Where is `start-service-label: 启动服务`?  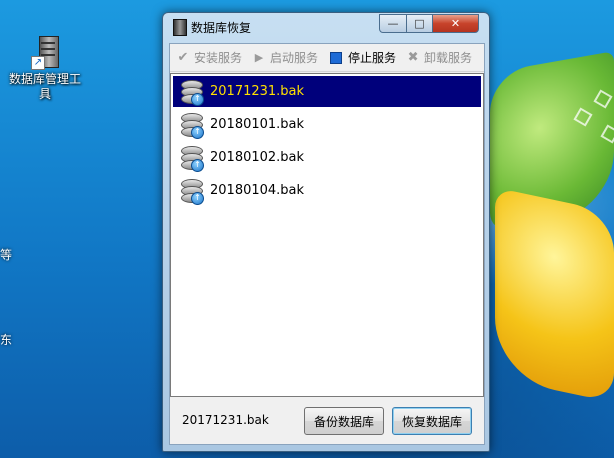
start-service-label: 启动服务 is located at coordinates (294, 58).